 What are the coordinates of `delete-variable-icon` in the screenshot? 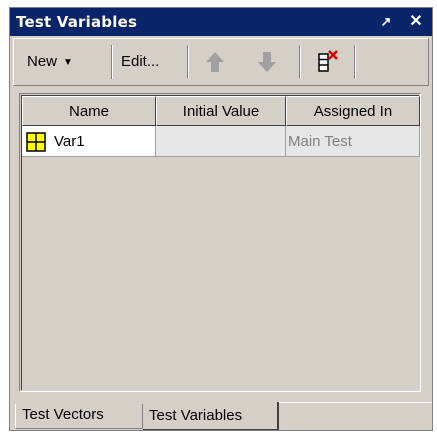 It's located at (328, 61).